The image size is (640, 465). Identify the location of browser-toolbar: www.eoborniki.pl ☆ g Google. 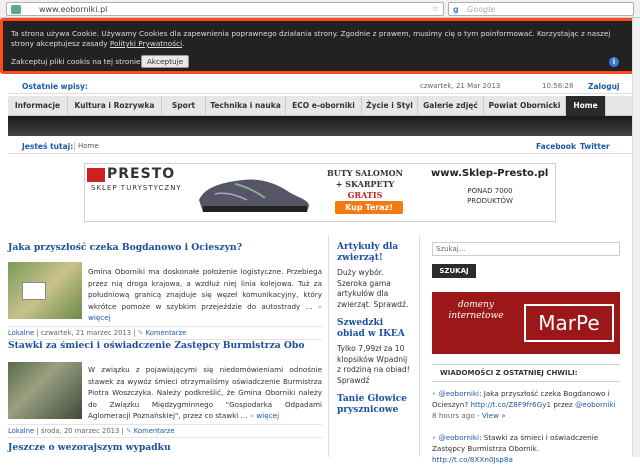
(320, 9).